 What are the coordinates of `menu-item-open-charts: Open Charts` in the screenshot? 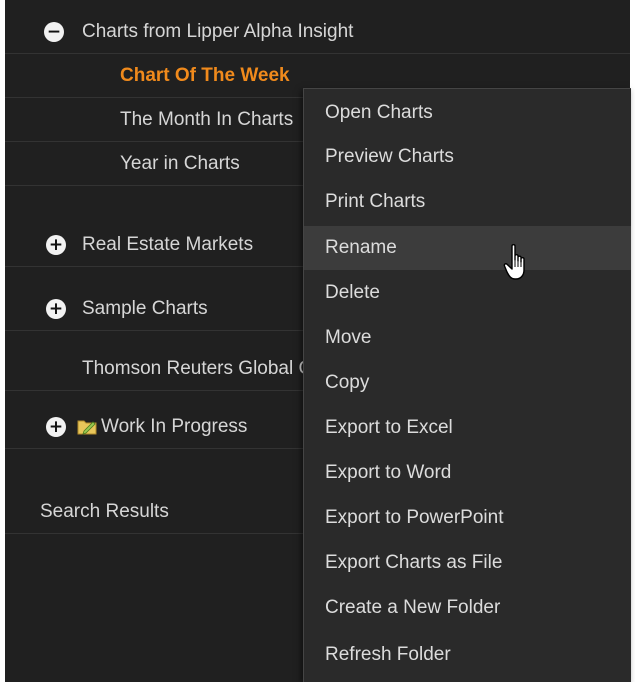 It's located at (467, 113).